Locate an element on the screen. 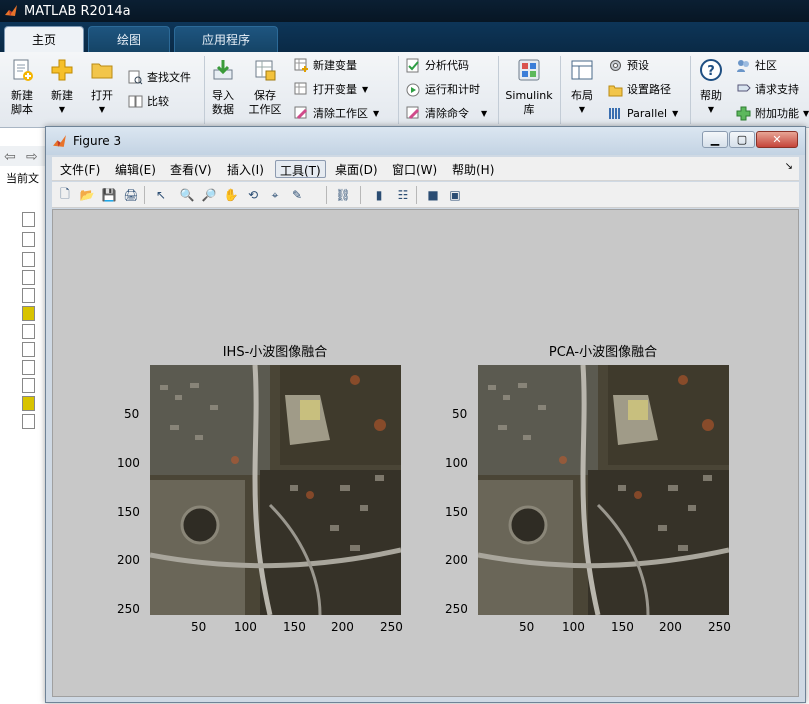 Image resolution: width=809 pixels, height=704 pixels. menu-view: 查看(V) is located at coordinates (191, 169).